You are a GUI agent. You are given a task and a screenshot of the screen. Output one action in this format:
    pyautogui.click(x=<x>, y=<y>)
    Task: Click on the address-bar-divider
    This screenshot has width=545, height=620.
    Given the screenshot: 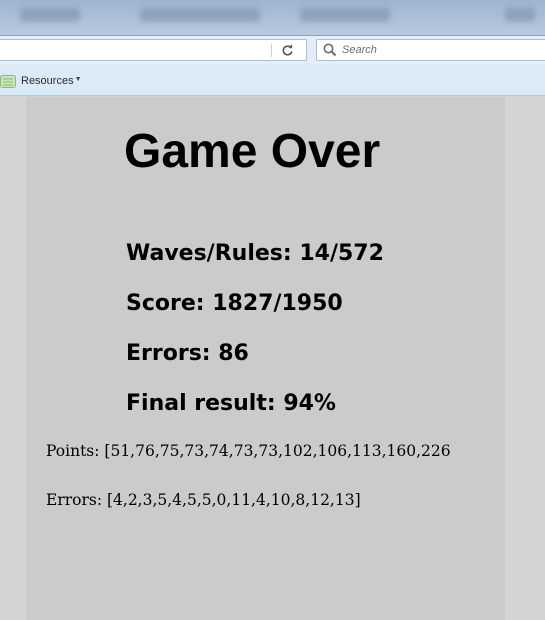 What is the action you would take?
    pyautogui.click(x=271, y=50)
    